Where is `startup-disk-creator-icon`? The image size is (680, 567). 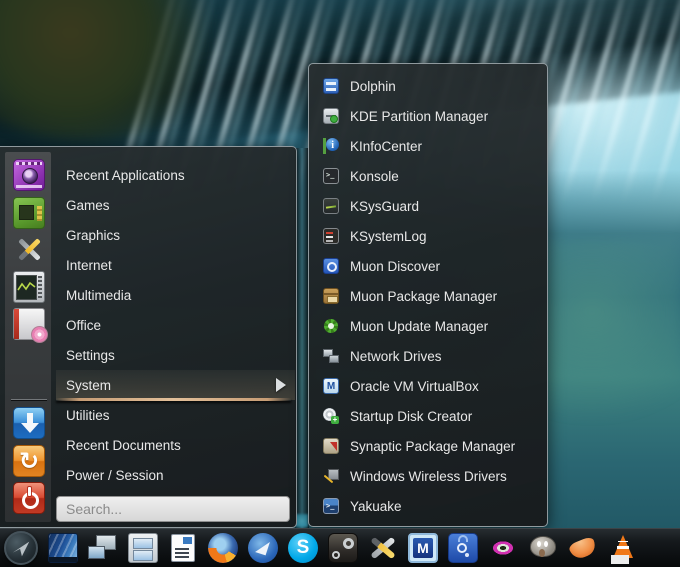
startup-disk-creator-icon is located at coordinates (331, 416).